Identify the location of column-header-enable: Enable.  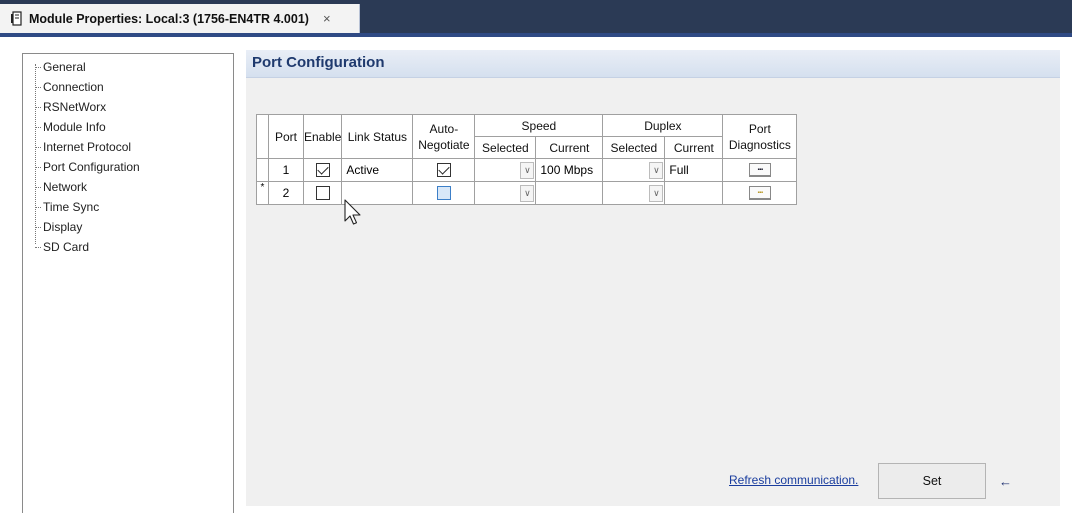
(322, 136).